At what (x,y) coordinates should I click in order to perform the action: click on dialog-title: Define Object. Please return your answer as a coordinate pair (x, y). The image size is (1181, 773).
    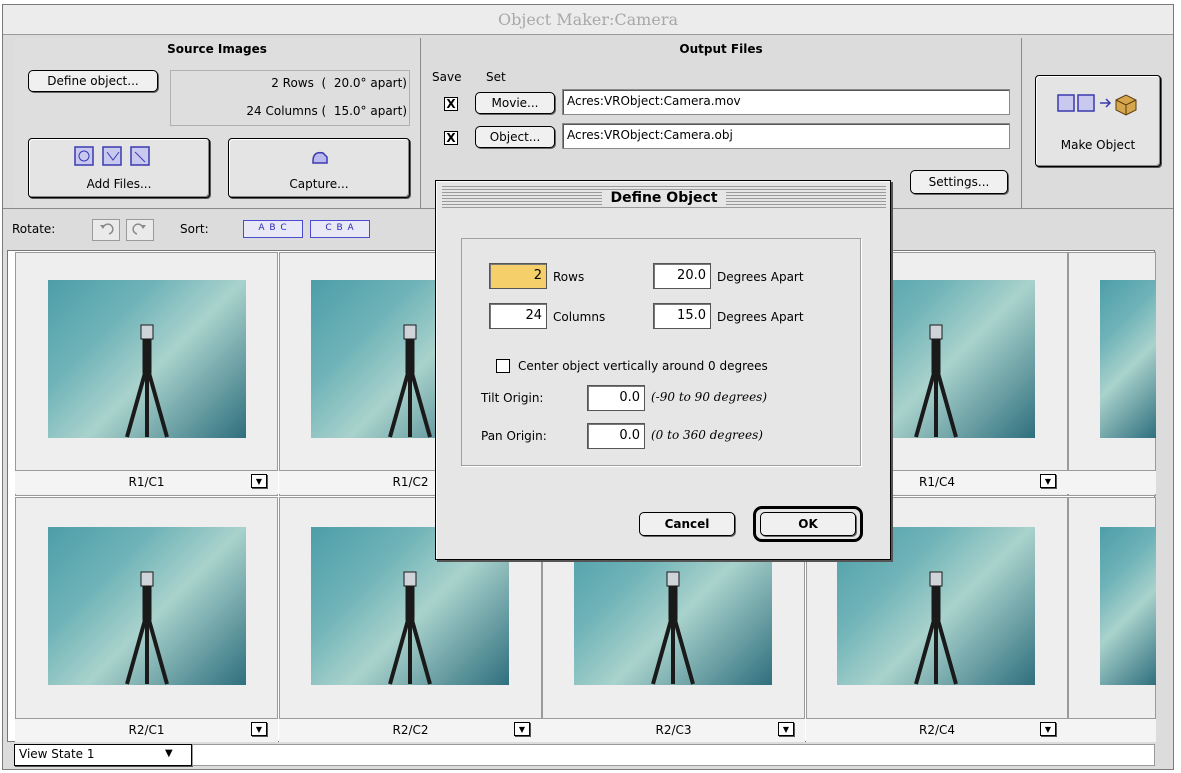
    Looking at the image, I should click on (664, 198).